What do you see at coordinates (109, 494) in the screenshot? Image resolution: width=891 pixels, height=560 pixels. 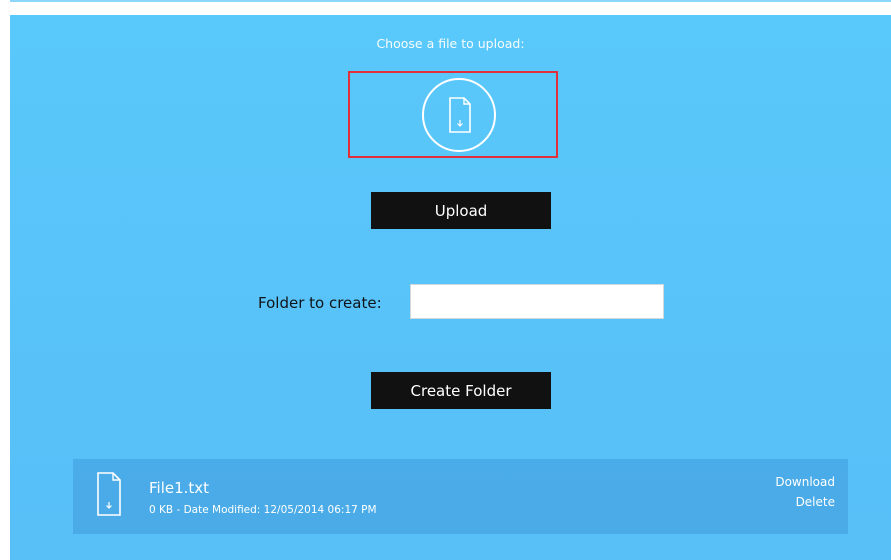 I see `file-icon` at bounding box center [109, 494].